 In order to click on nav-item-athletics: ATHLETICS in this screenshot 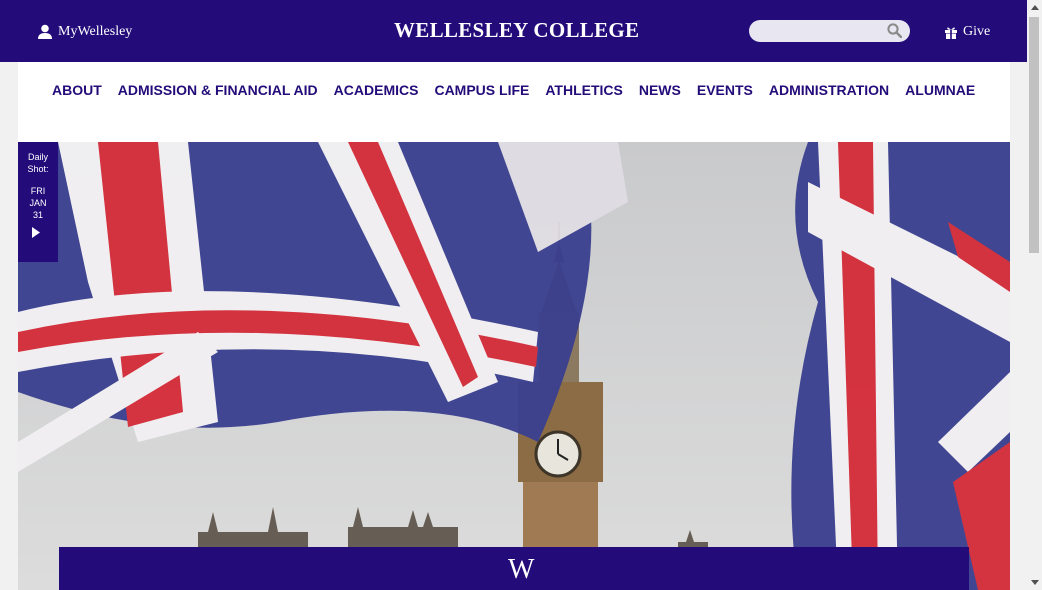, I will do `click(584, 90)`.